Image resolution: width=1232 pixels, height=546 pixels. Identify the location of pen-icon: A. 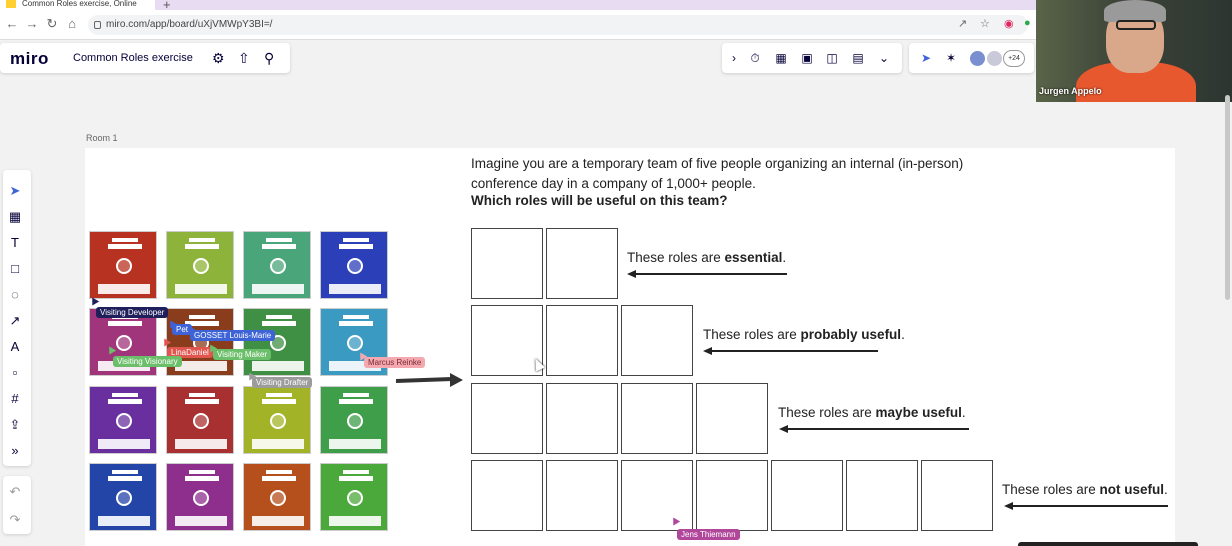
(15, 346).